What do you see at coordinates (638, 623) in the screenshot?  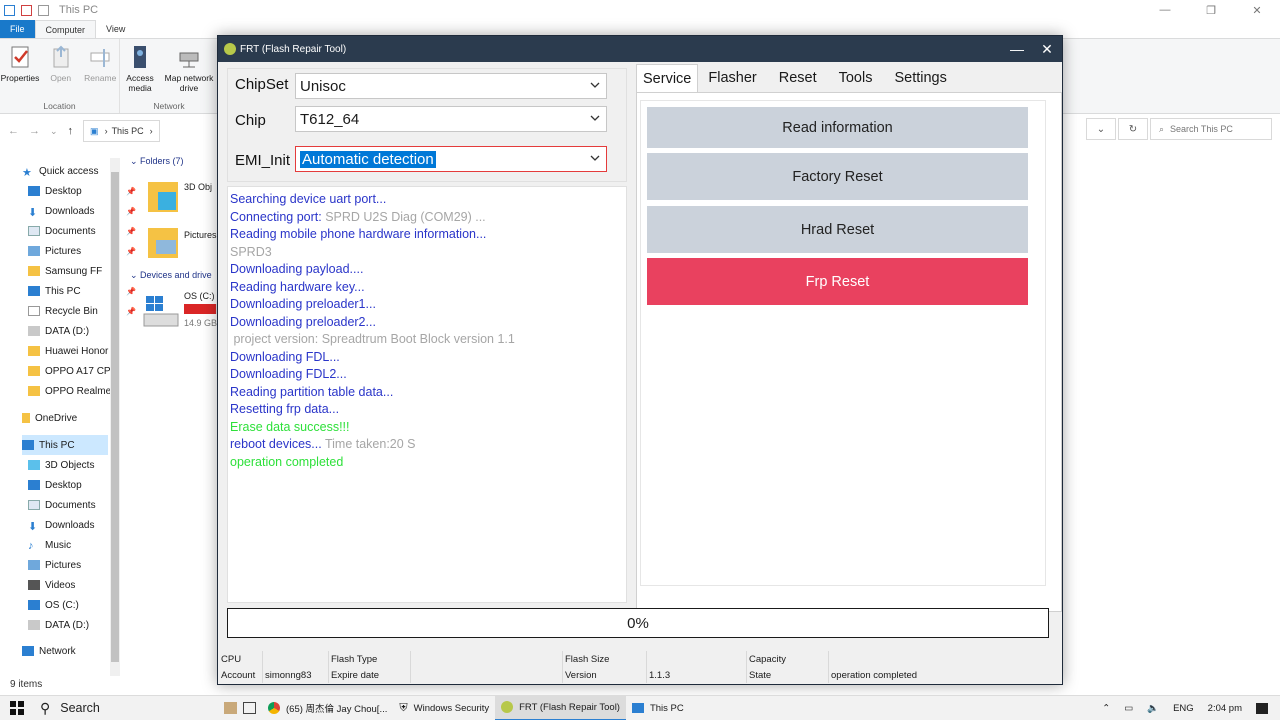 I see `progress-bar: 0%` at bounding box center [638, 623].